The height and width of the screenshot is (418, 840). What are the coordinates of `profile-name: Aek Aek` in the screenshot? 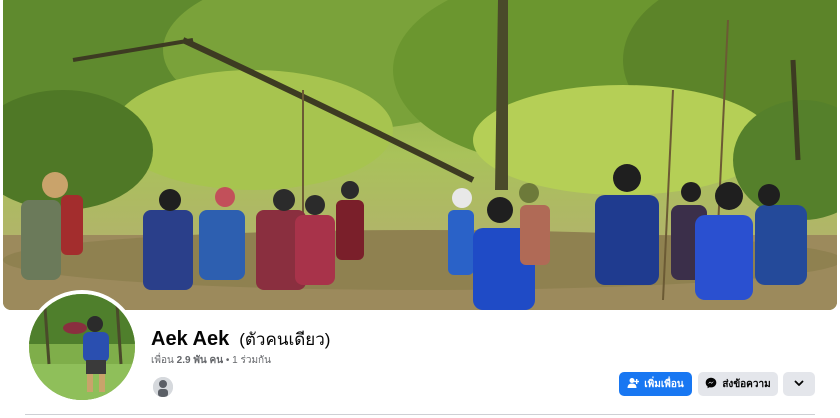 It's located at (190, 339).